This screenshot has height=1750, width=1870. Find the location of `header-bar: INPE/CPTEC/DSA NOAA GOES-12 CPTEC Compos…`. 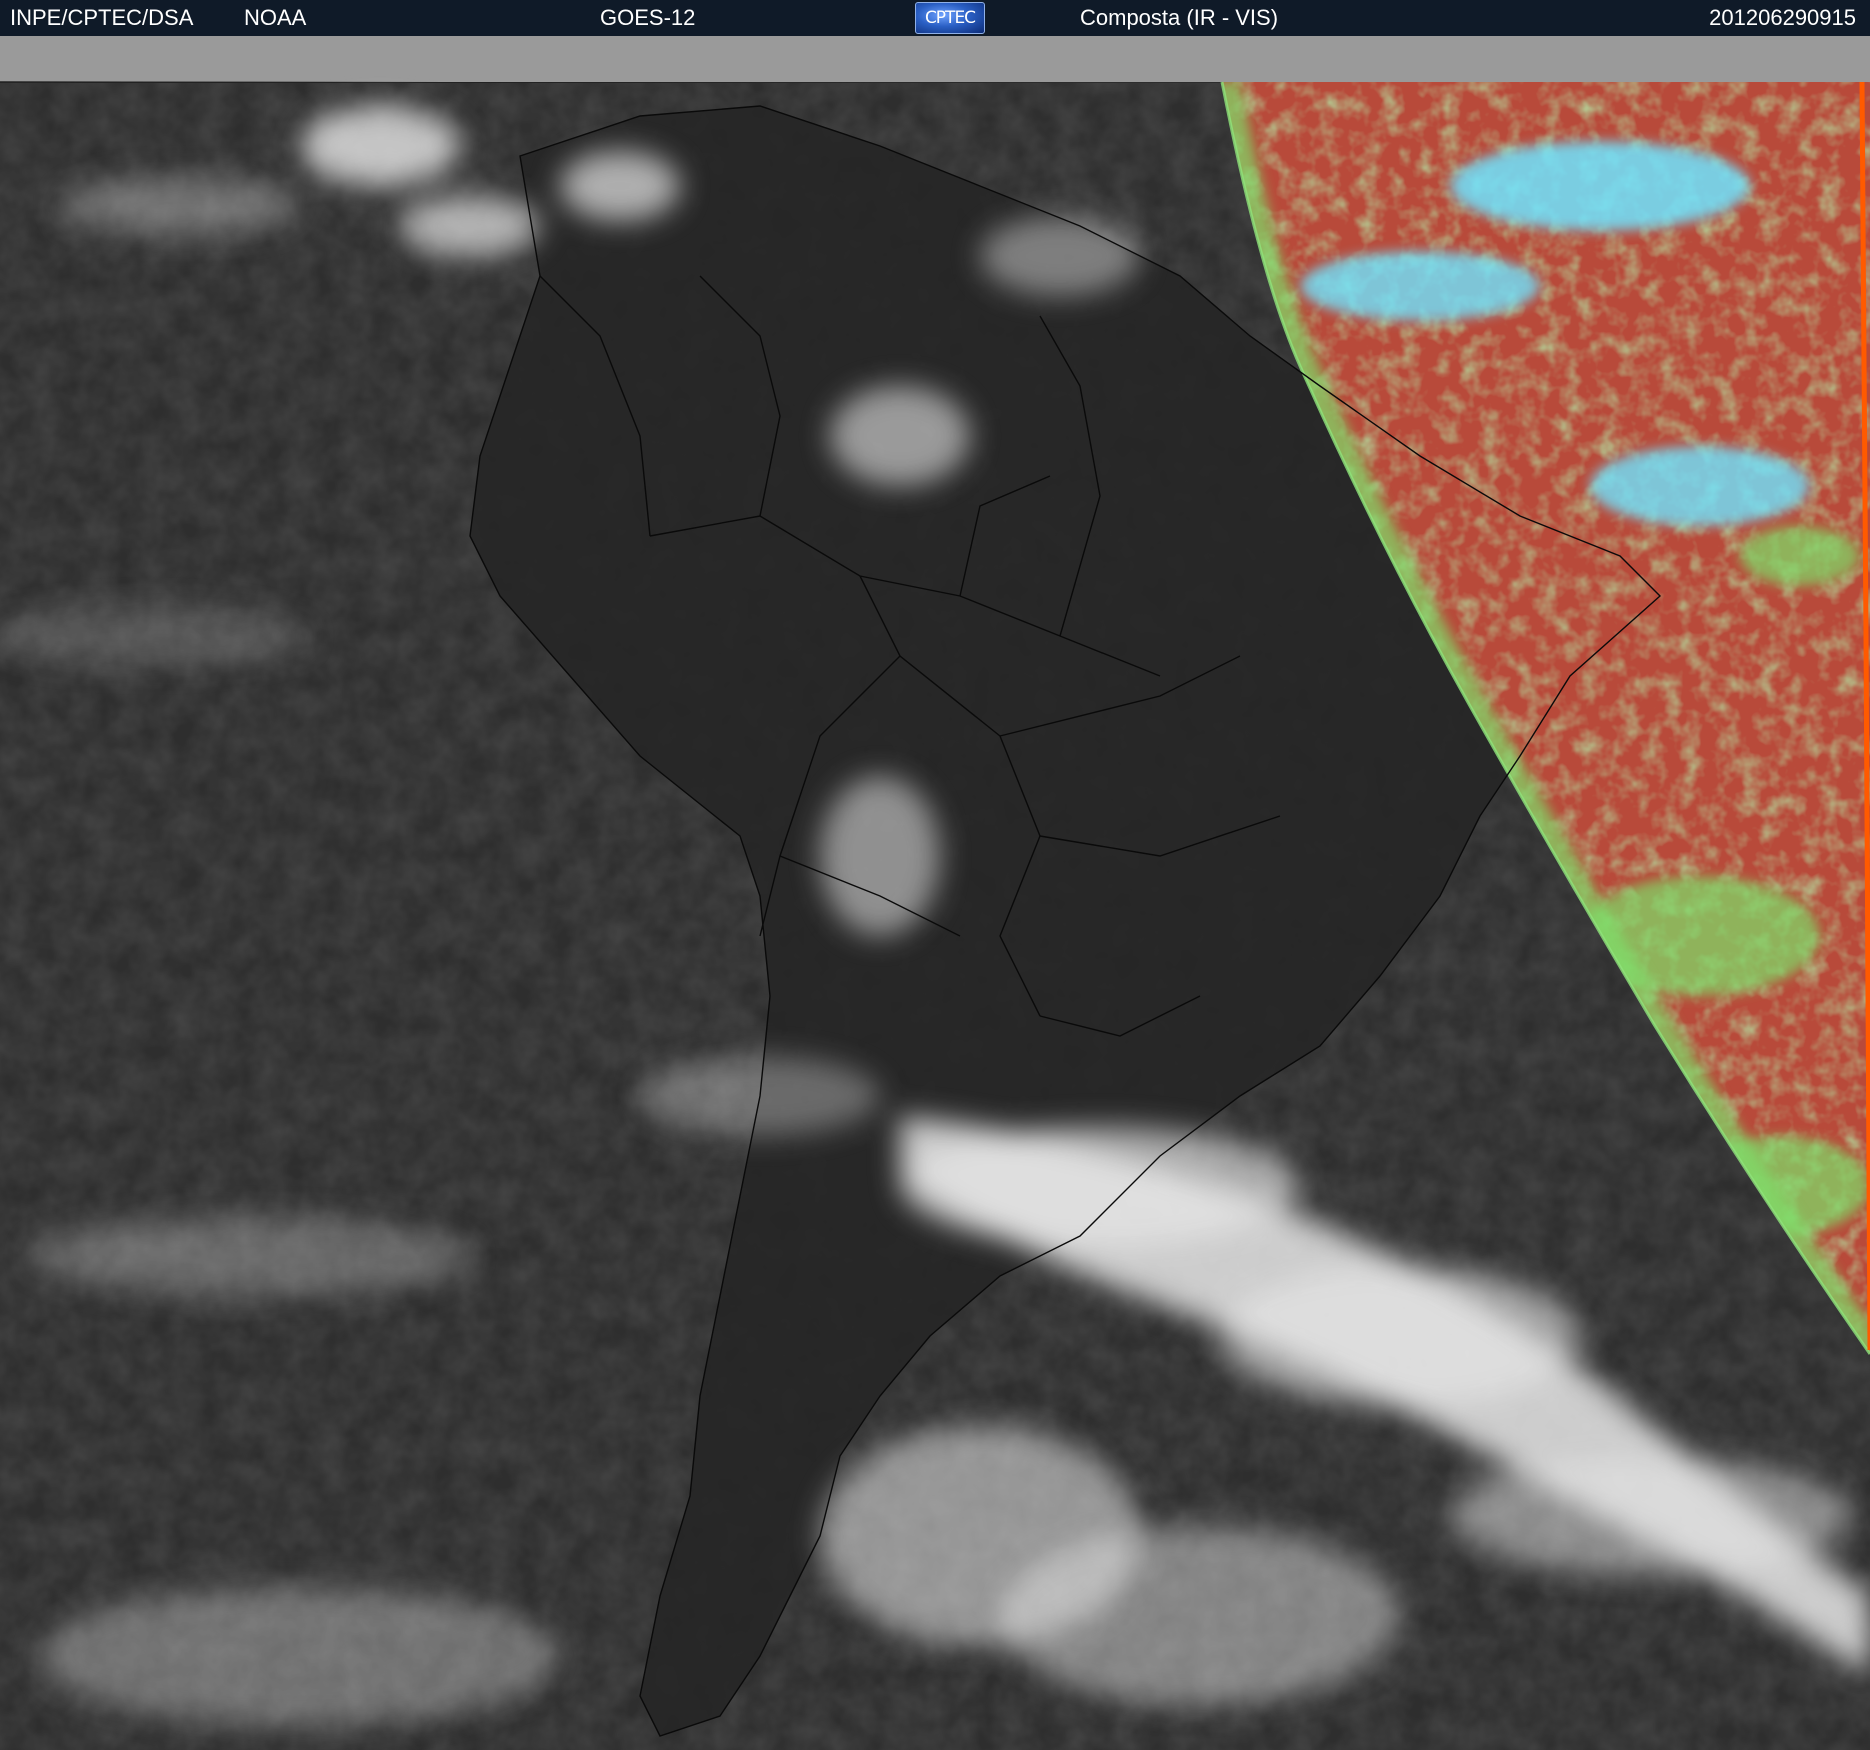

header-bar: INPE/CPTEC/DSA NOAA GOES-12 CPTEC Compos… is located at coordinates (935, 18).